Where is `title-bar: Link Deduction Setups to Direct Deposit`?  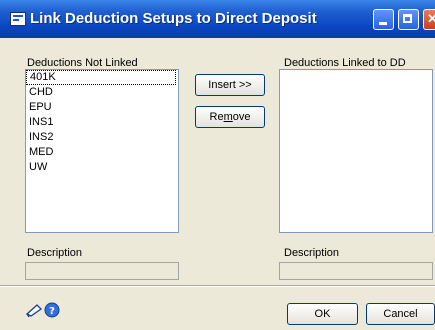
title-bar: Link Deduction Setups to Direct Deposit is located at coordinates (217, 19).